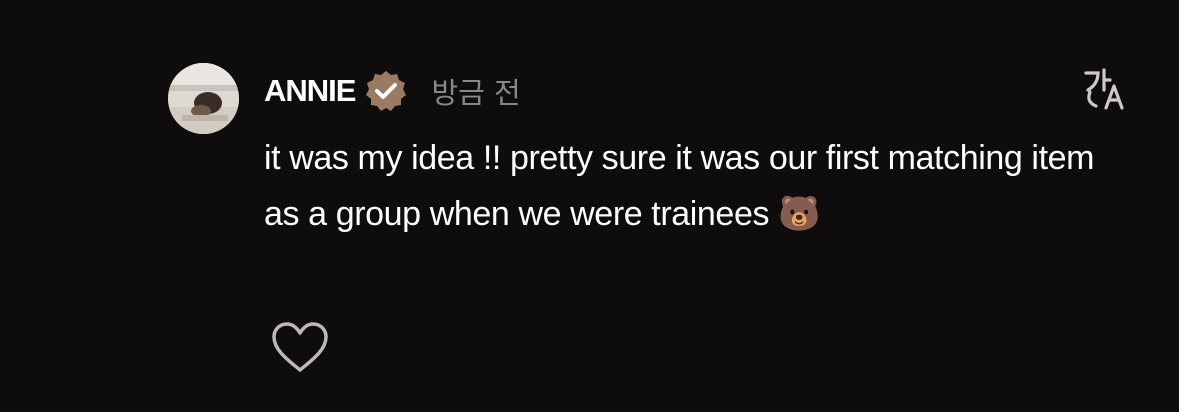 This screenshot has height=412, width=1179. I want to click on avatar-photo, so click(203, 98).